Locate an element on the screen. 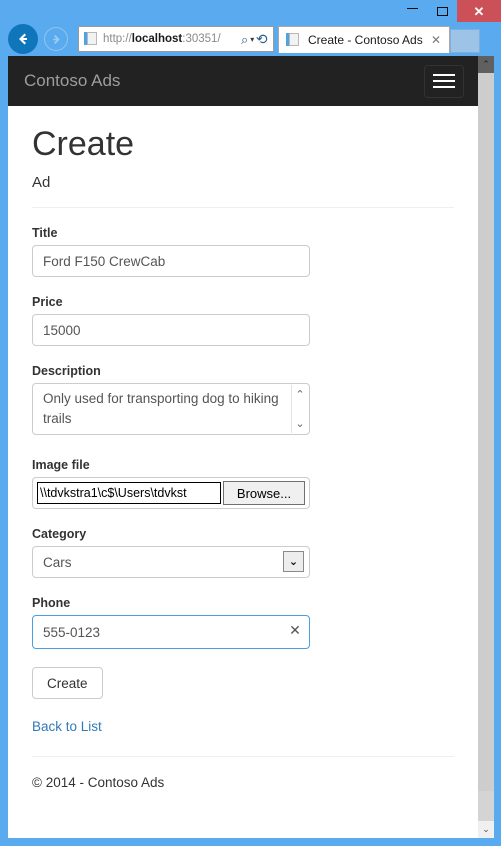  category-label: Category is located at coordinates (59, 534).